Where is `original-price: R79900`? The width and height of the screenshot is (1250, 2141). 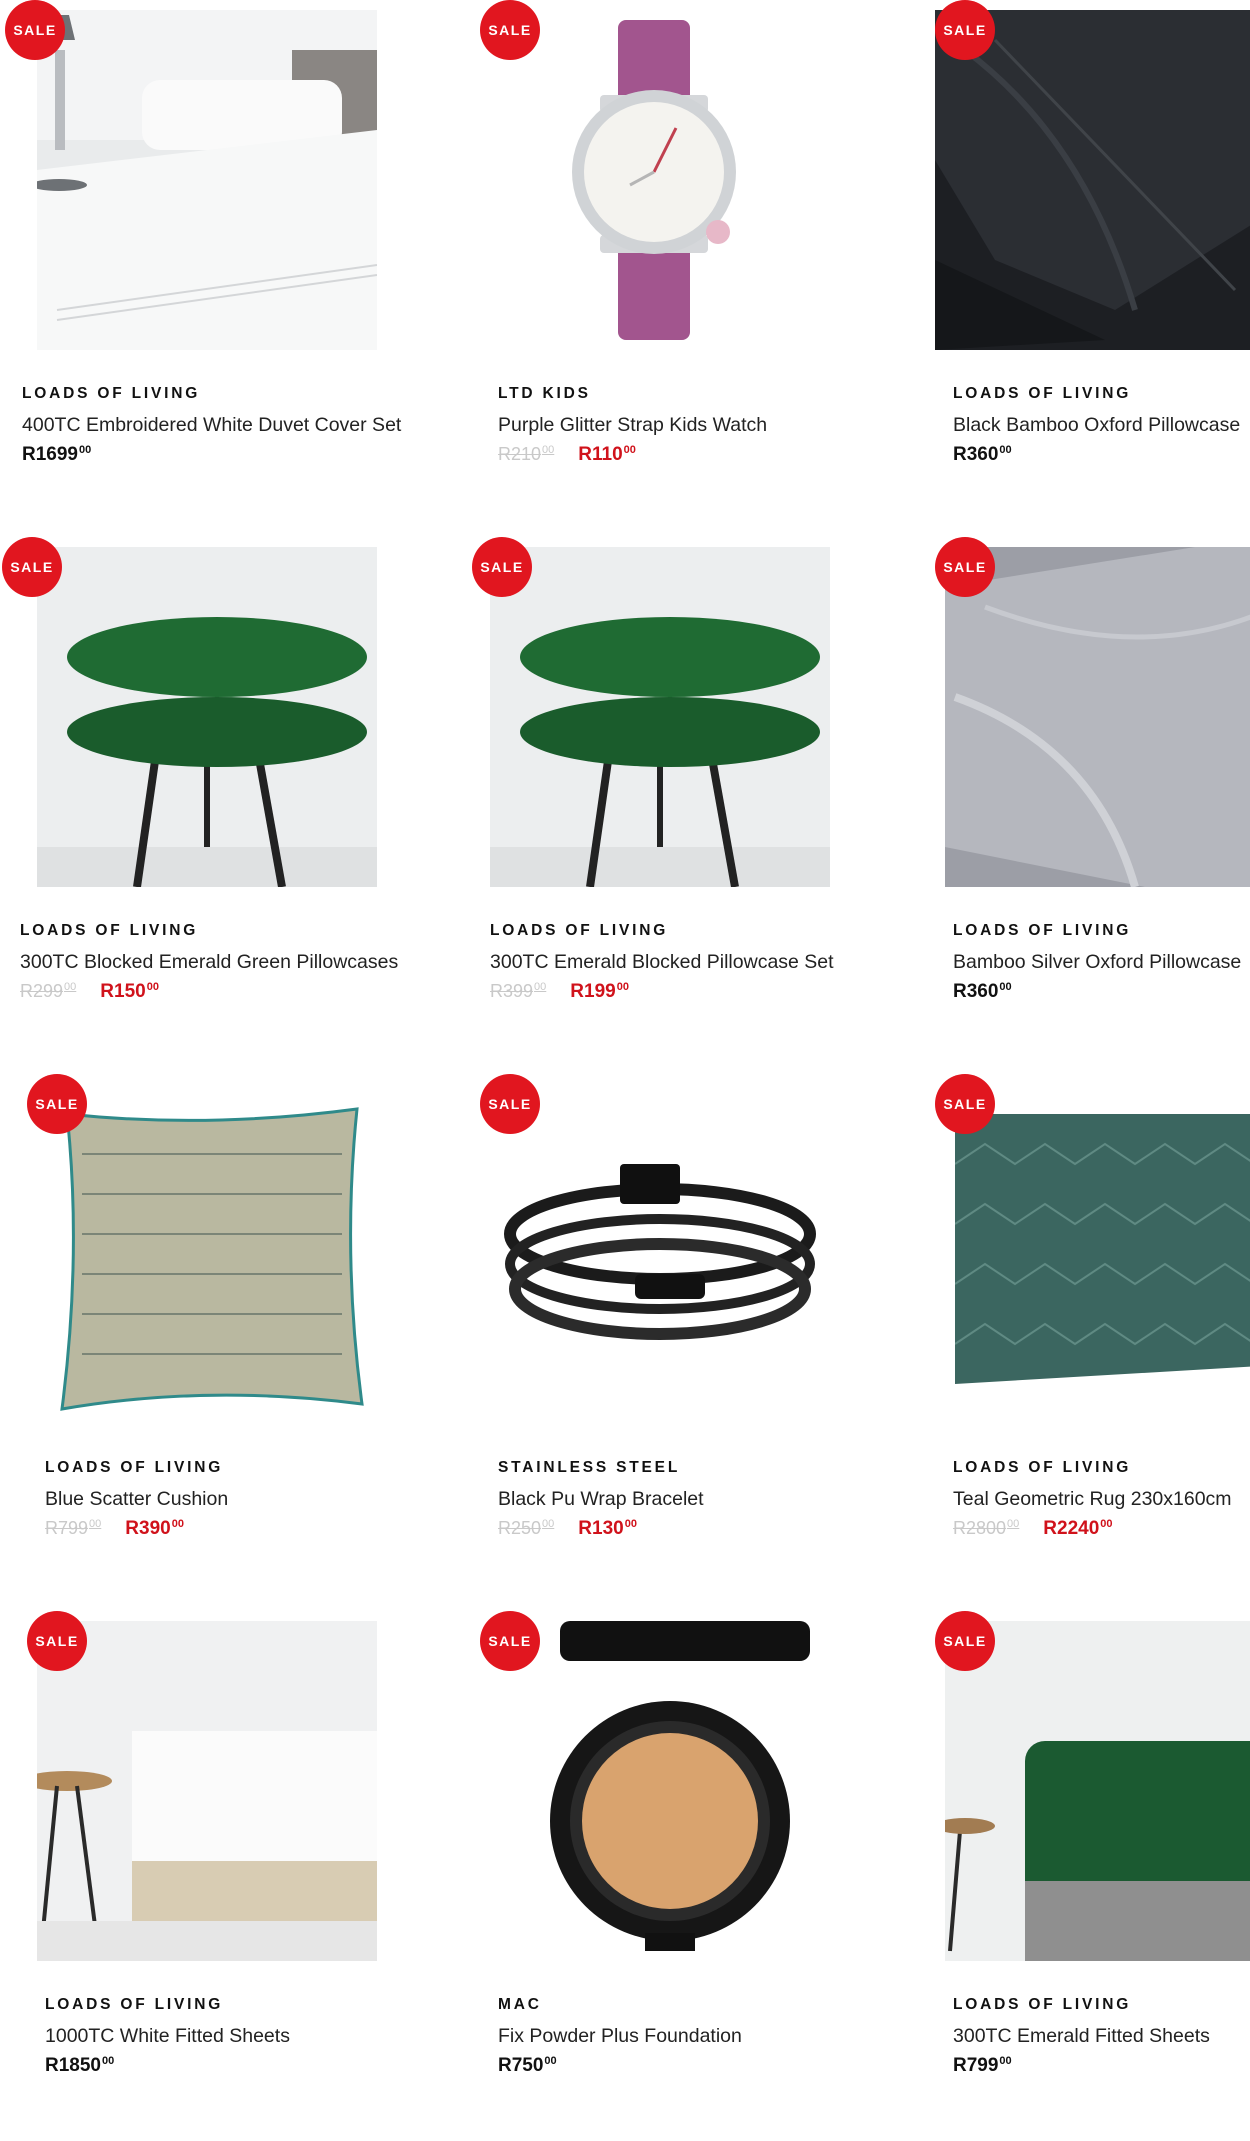
original-price: R79900 is located at coordinates (73, 1528).